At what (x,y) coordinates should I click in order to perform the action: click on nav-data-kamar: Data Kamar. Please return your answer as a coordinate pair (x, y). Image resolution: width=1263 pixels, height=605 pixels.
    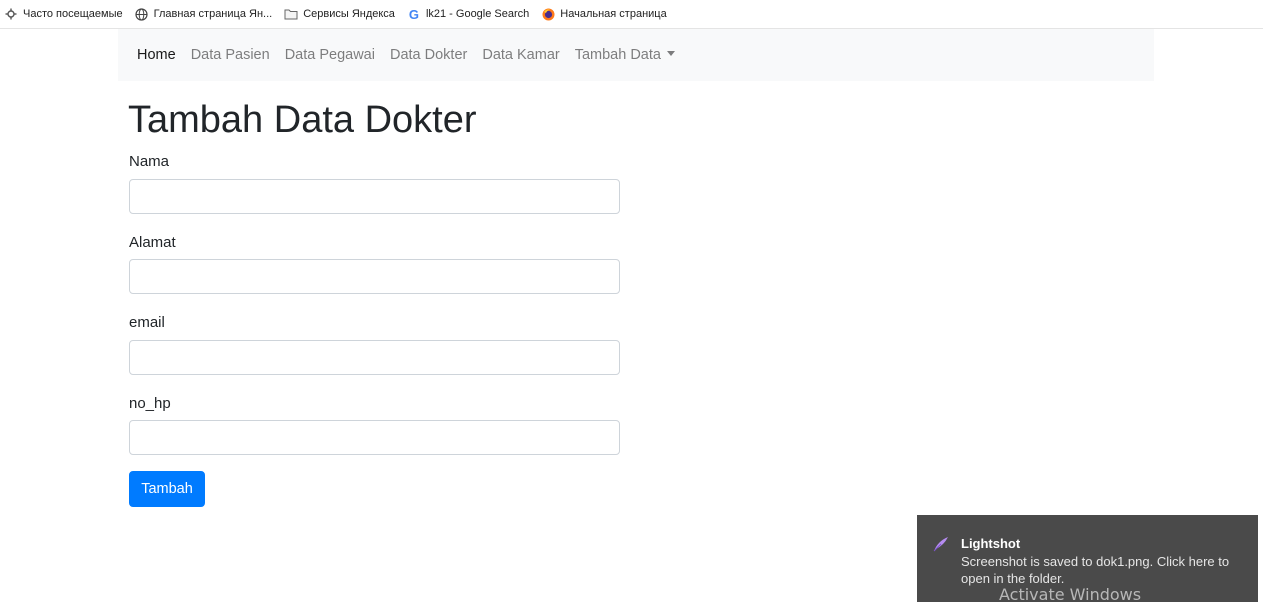
    Looking at the image, I should click on (520, 55).